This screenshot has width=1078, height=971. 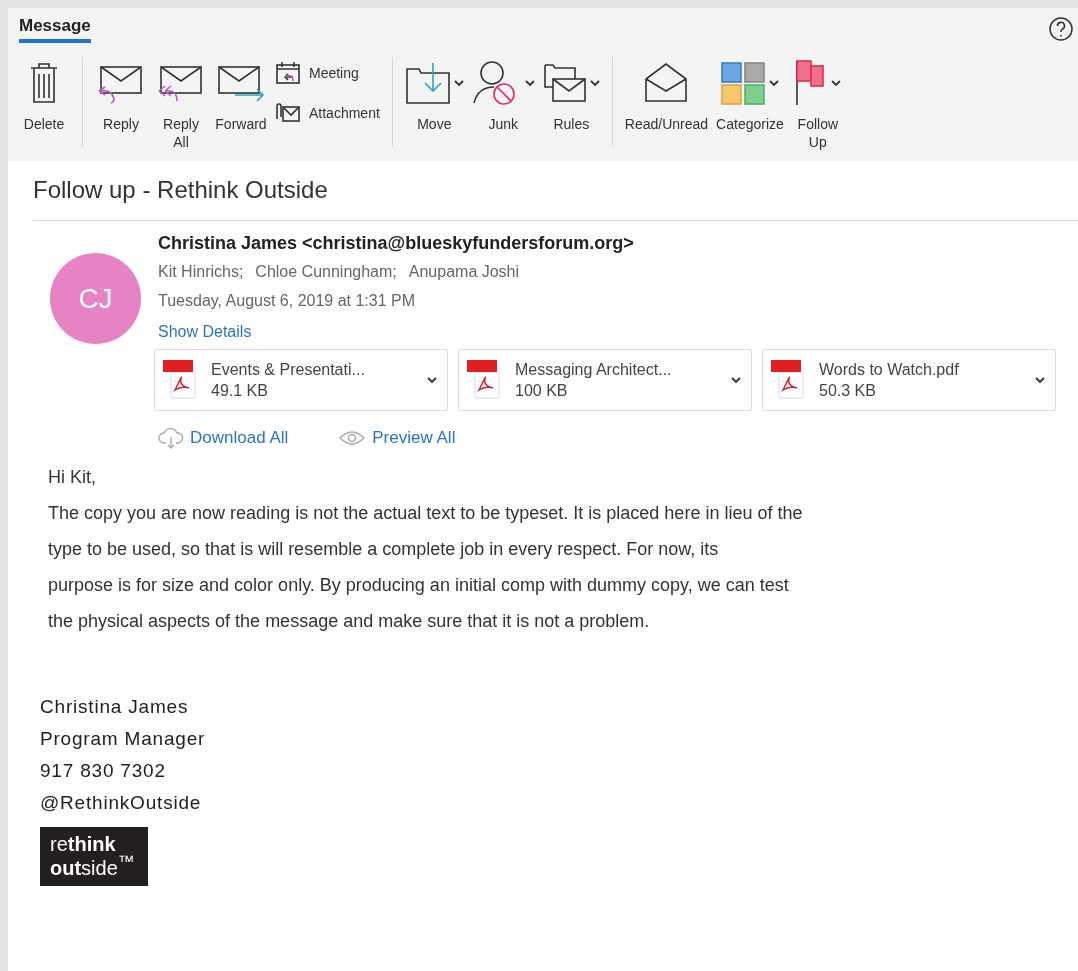 I want to click on signature-line: 917 830 7302, so click(x=103, y=771).